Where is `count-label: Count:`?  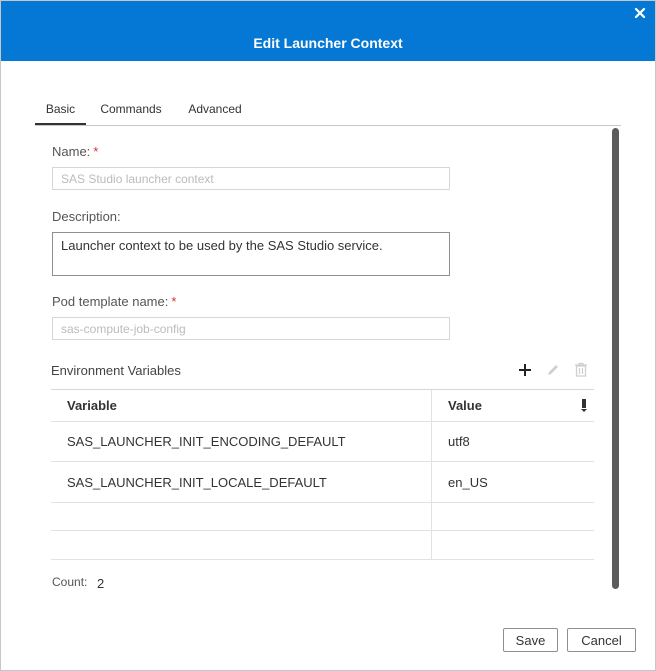 count-label: Count: is located at coordinates (70, 582).